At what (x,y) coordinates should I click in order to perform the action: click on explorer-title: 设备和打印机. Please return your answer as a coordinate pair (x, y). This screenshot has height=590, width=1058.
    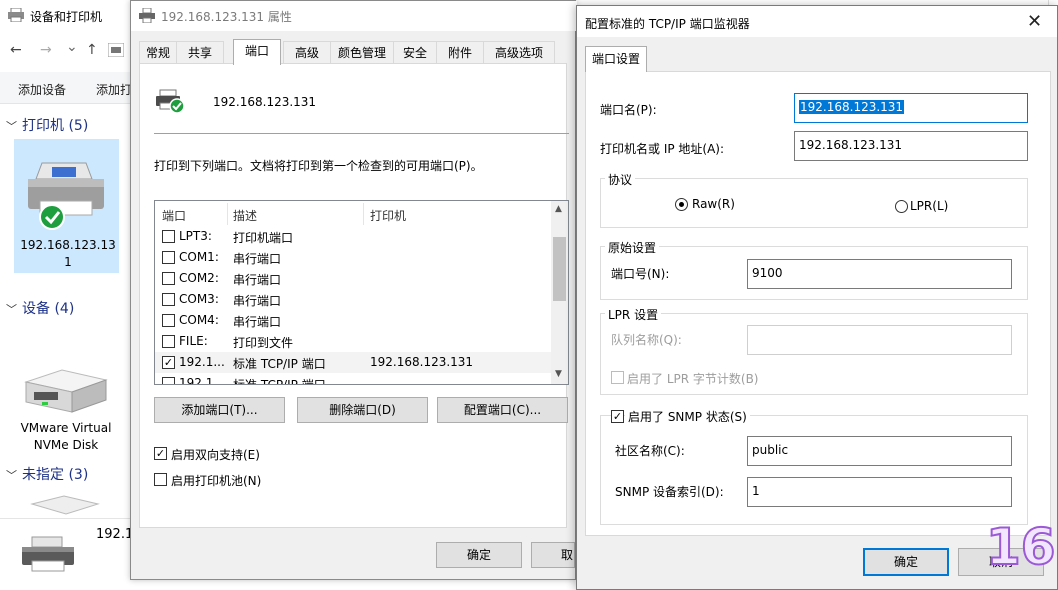
    Looking at the image, I should click on (66, 17).